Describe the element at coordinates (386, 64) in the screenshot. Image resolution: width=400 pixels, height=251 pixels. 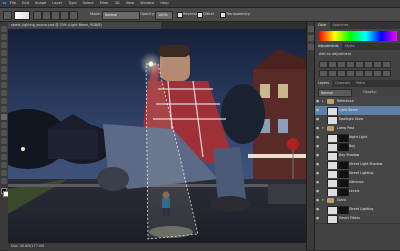
I see `bw-adjust-icon` at that location.